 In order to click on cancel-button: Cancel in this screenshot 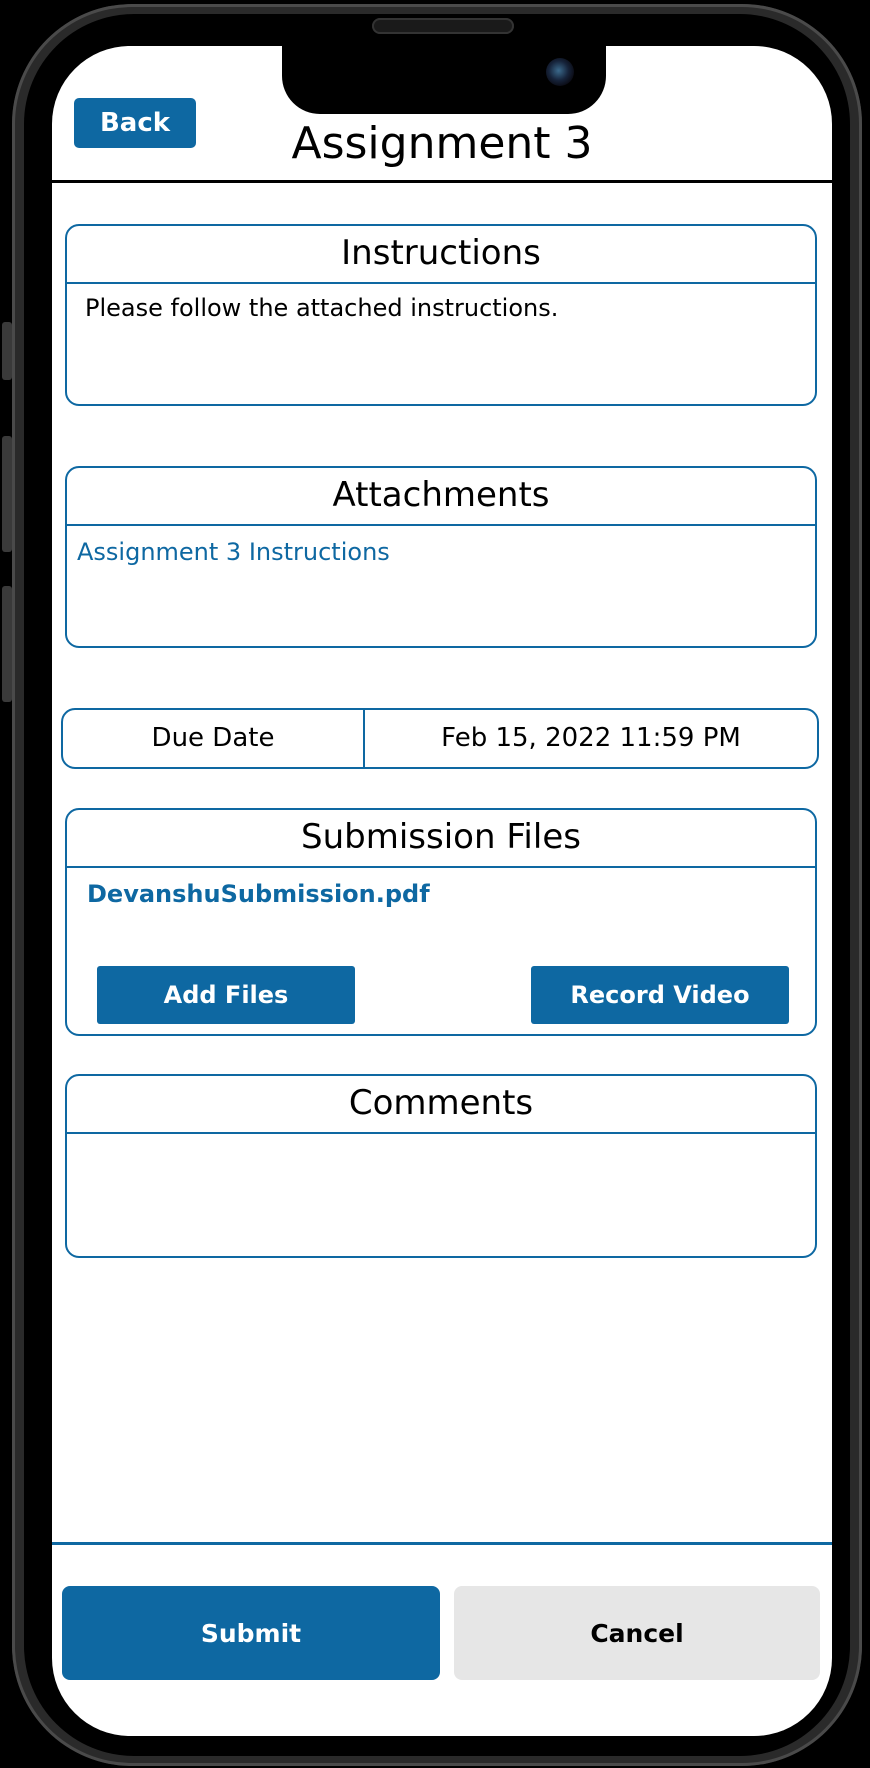, I will do `click(637, 1633)`.